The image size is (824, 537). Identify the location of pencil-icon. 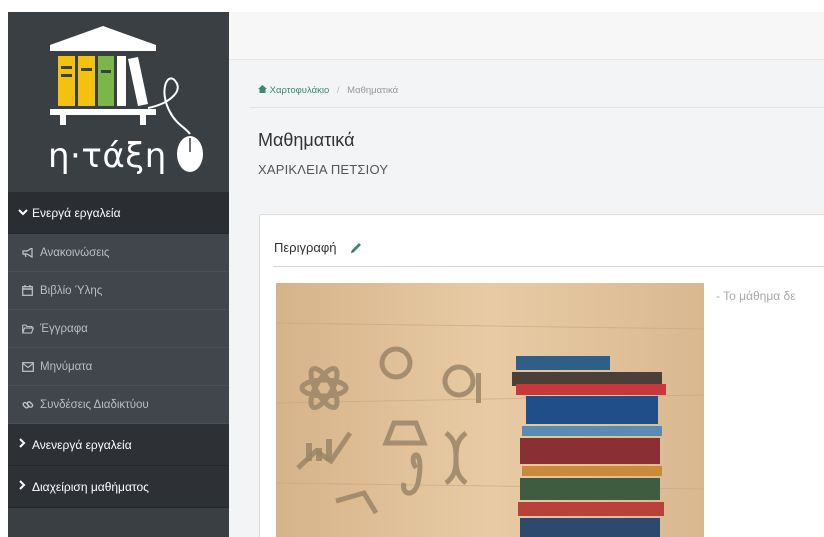
(356, 248).